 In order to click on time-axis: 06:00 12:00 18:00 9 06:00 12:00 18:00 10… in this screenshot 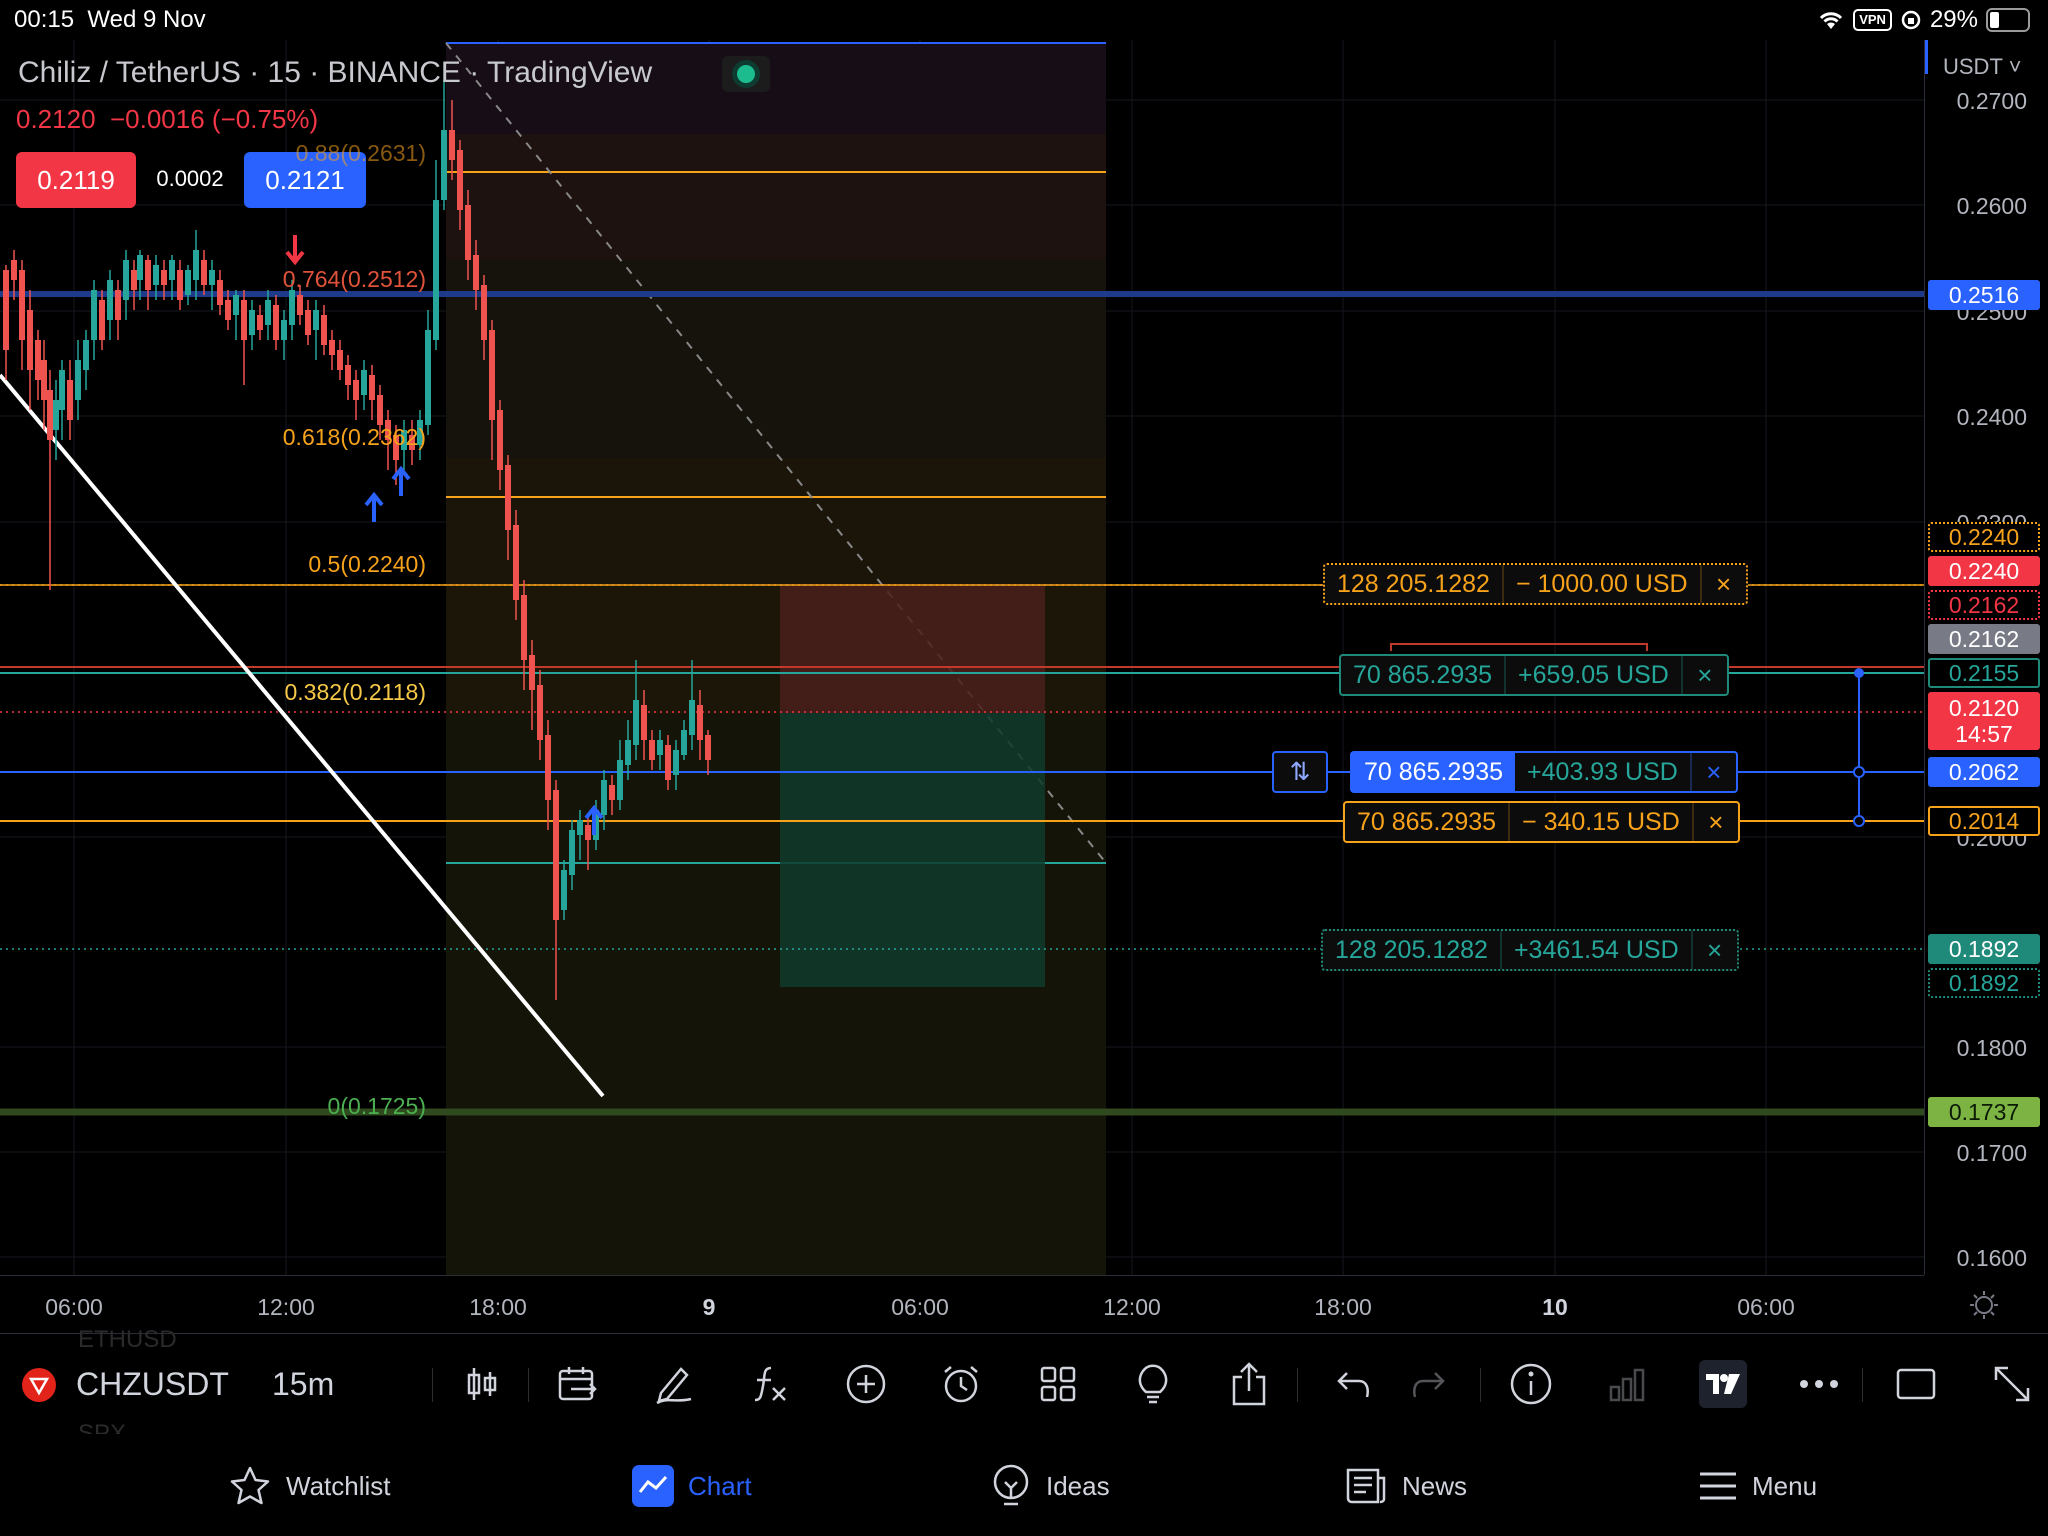, I will do `click(999, 1304)`.